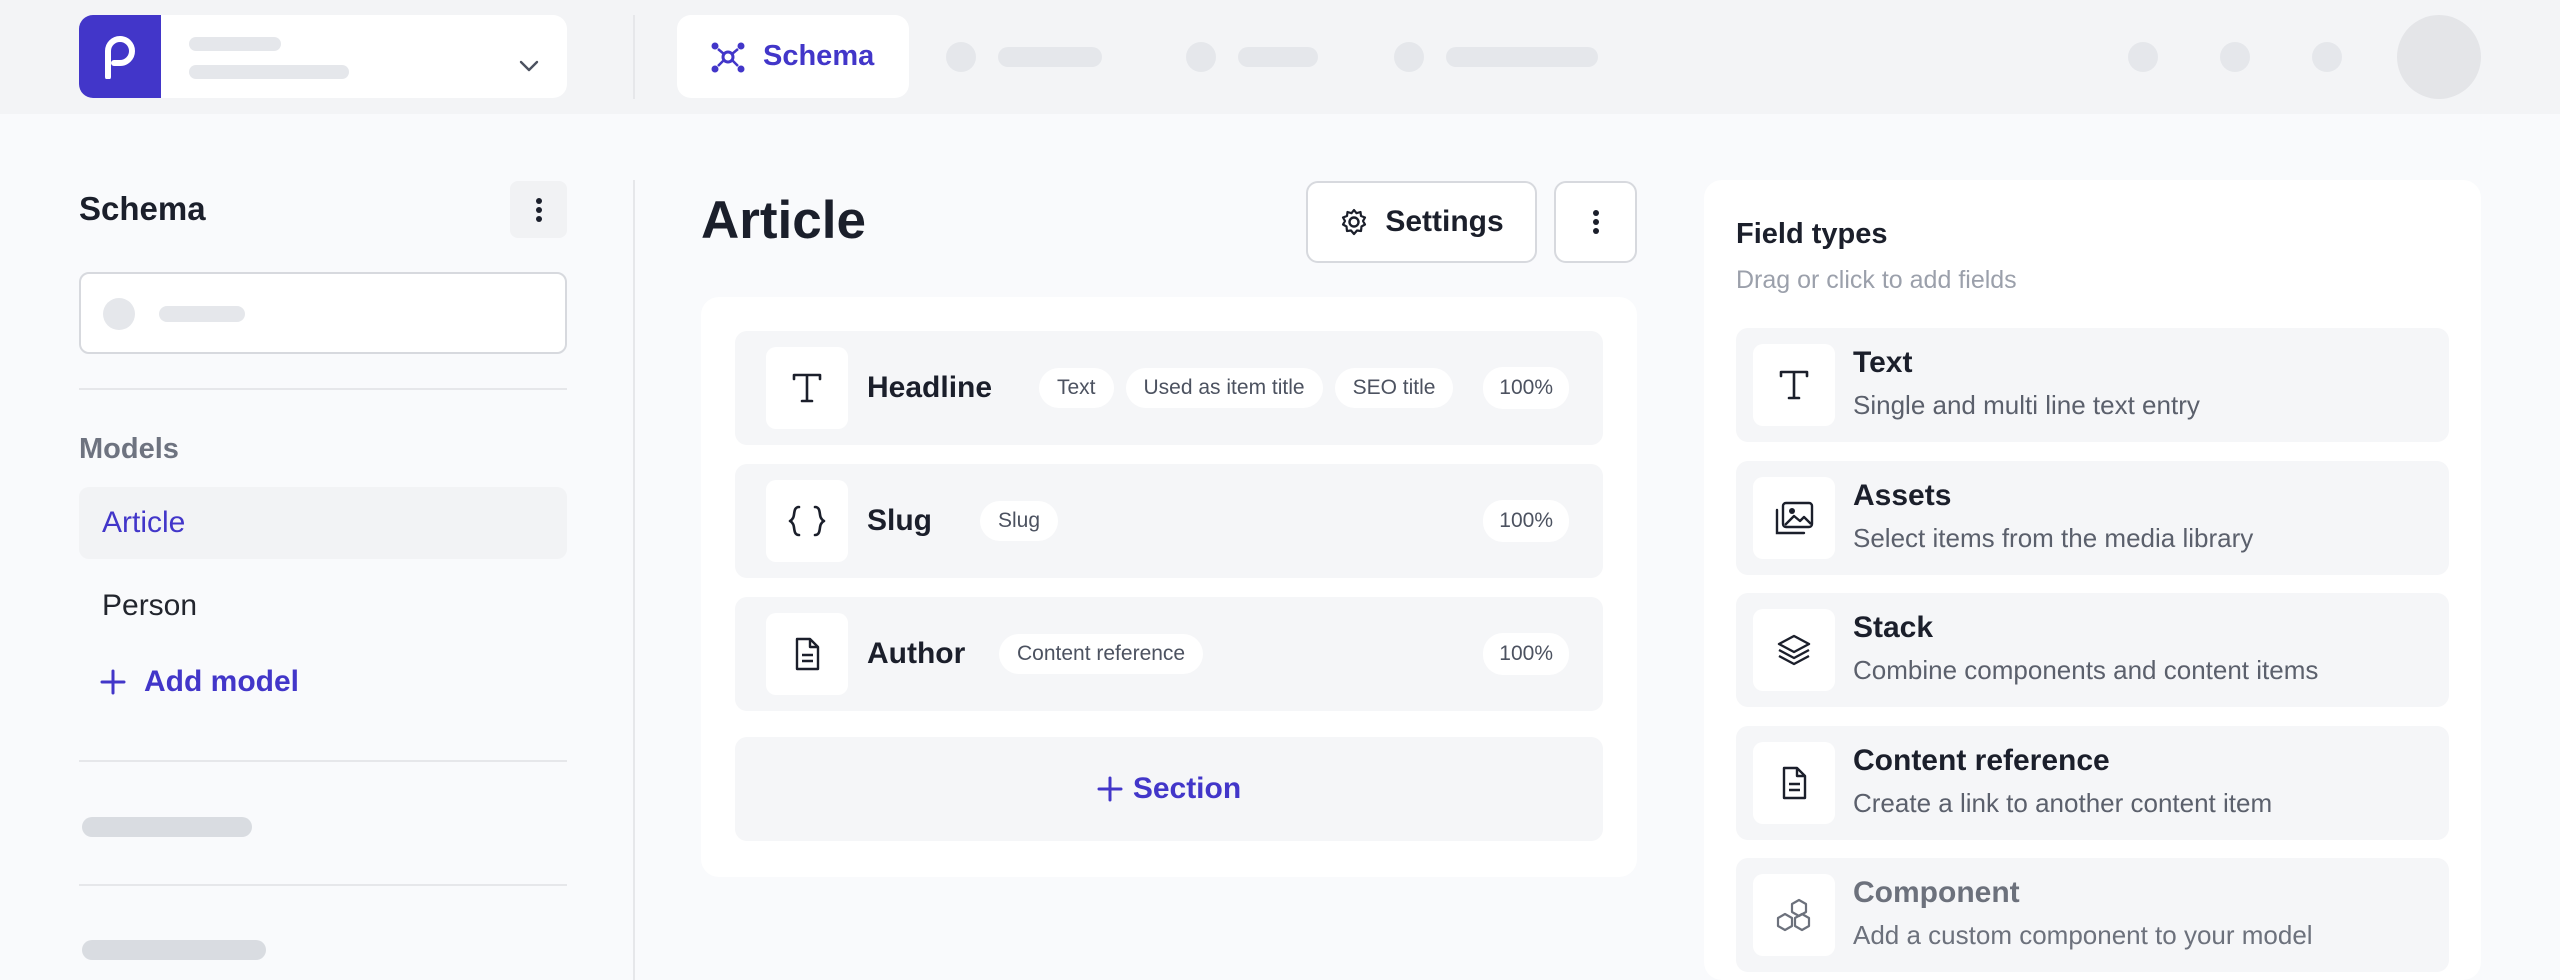 This screenshot has width=2560, height=980. Describe the element at coordinates (819, 56) in the screenshot. I see `tab-schema-label: Schema` at that location.